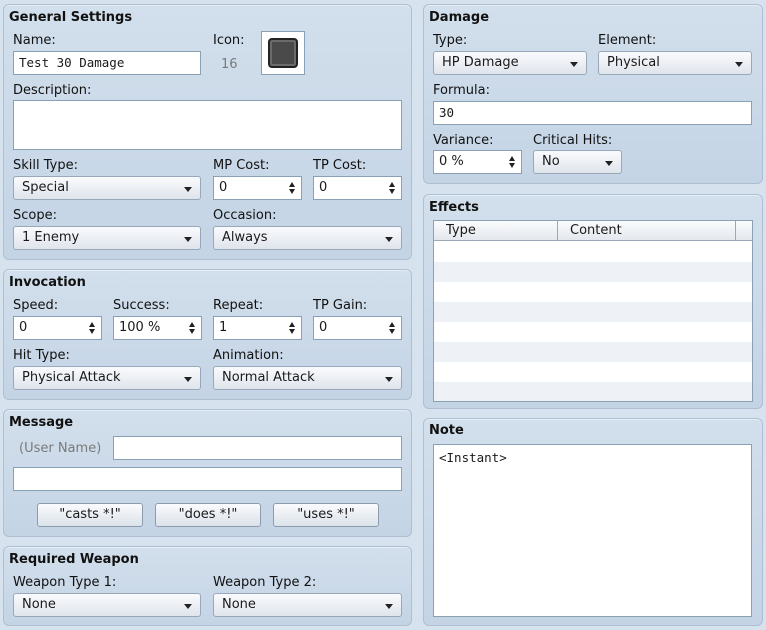  I want to click on repeat-stepper: 1, so click(257, 328).